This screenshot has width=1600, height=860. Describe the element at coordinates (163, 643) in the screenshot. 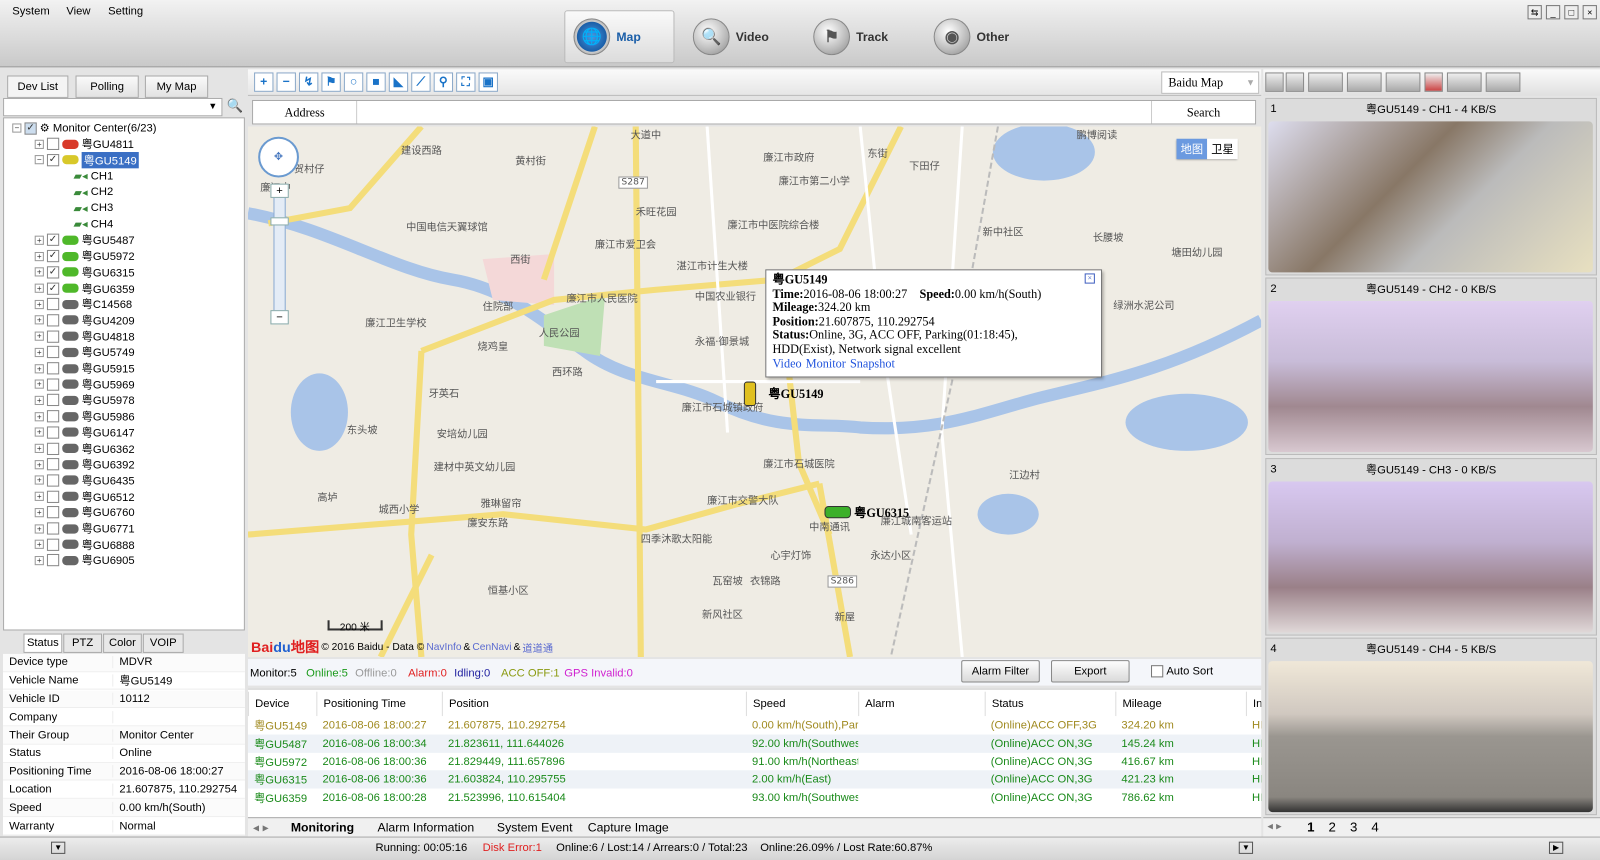

I see `tab-voip: VOIP` at that location.